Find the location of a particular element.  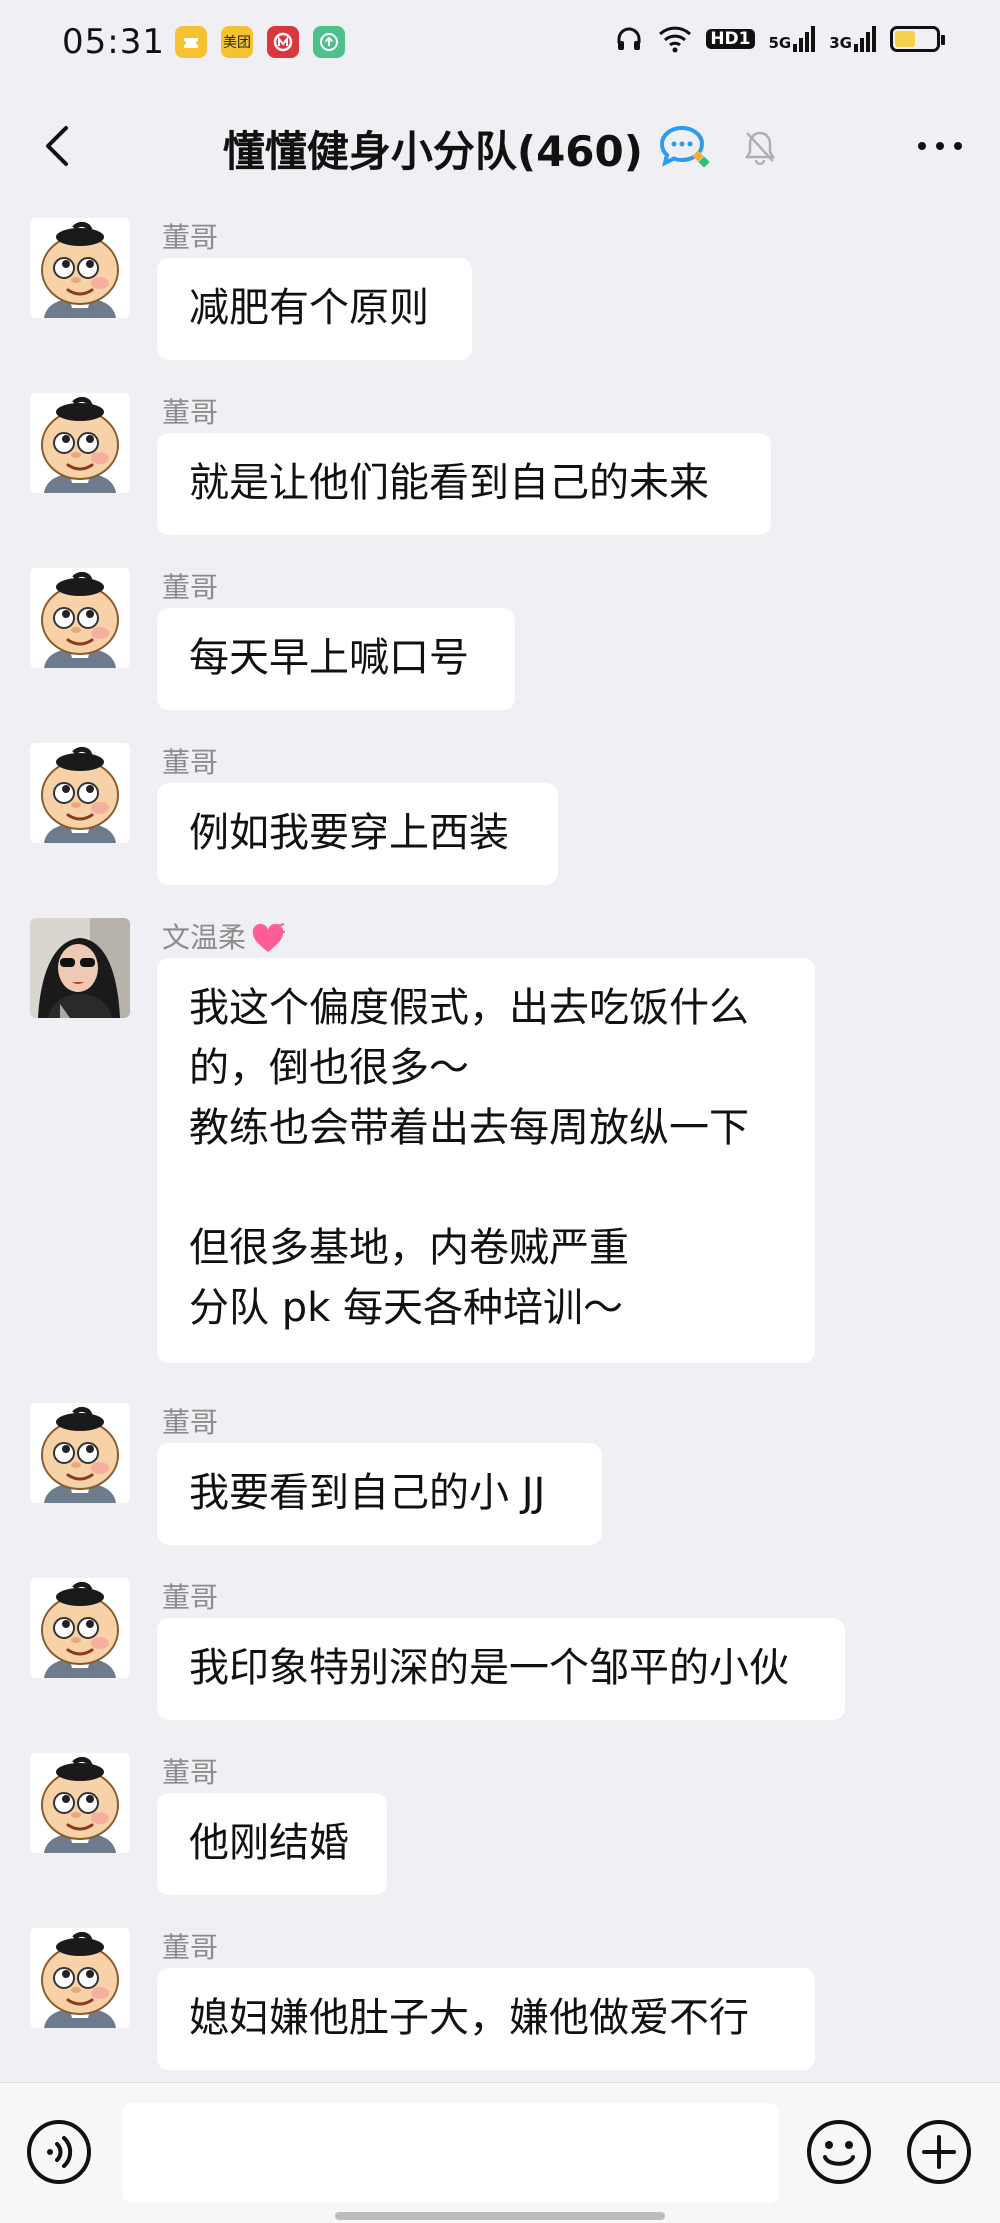

emoji-button is located at coordinates (839, 2152).